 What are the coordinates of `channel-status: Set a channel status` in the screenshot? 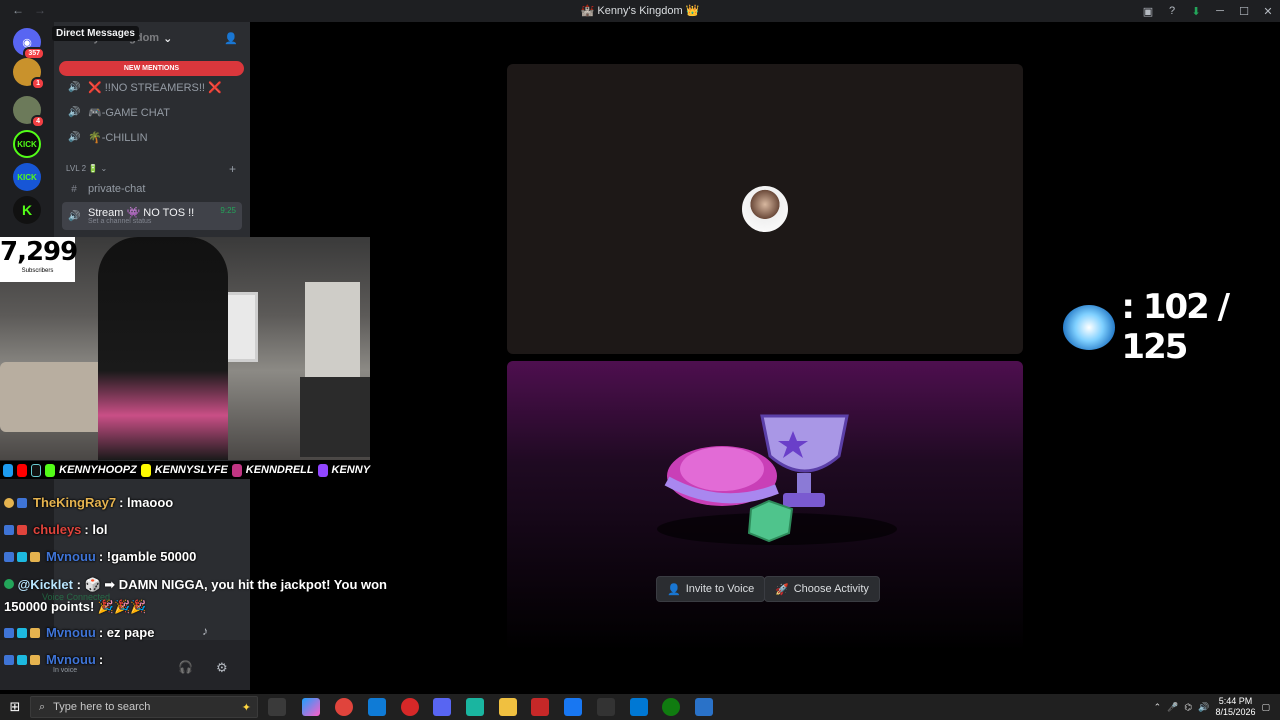 It's located at (119, 221).